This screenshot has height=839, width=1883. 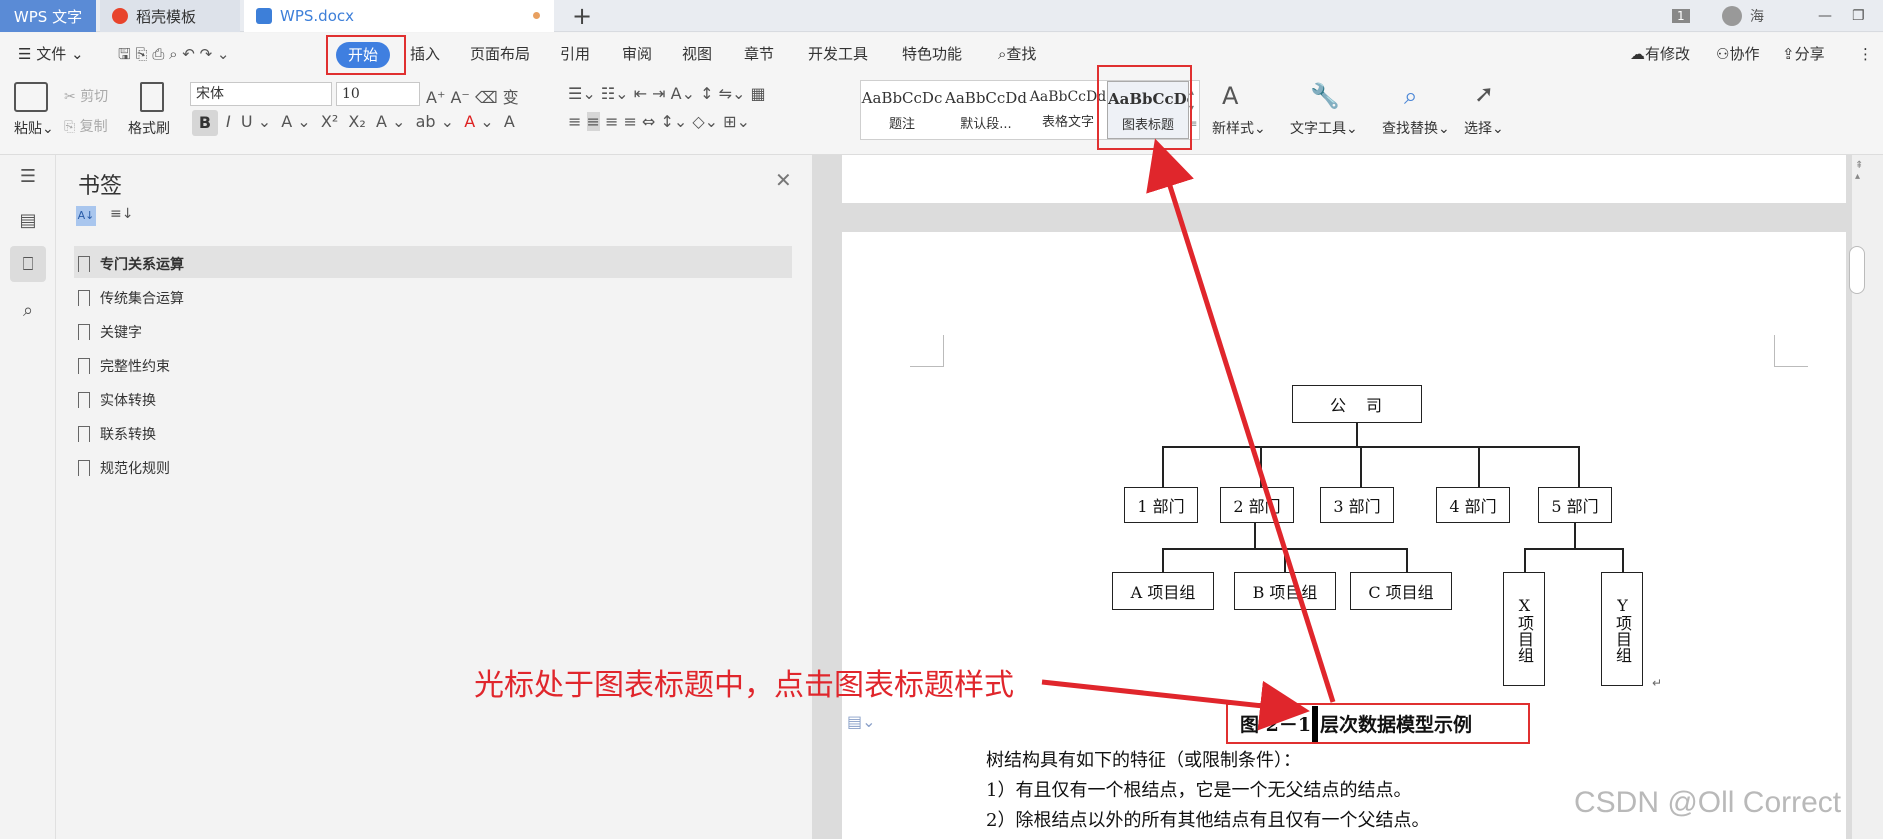 What do you see at coordinates (1708, 802) in the screenshot?
I see `watermark: CSDN @Oll Correct` at bounding box center [1708, 802].